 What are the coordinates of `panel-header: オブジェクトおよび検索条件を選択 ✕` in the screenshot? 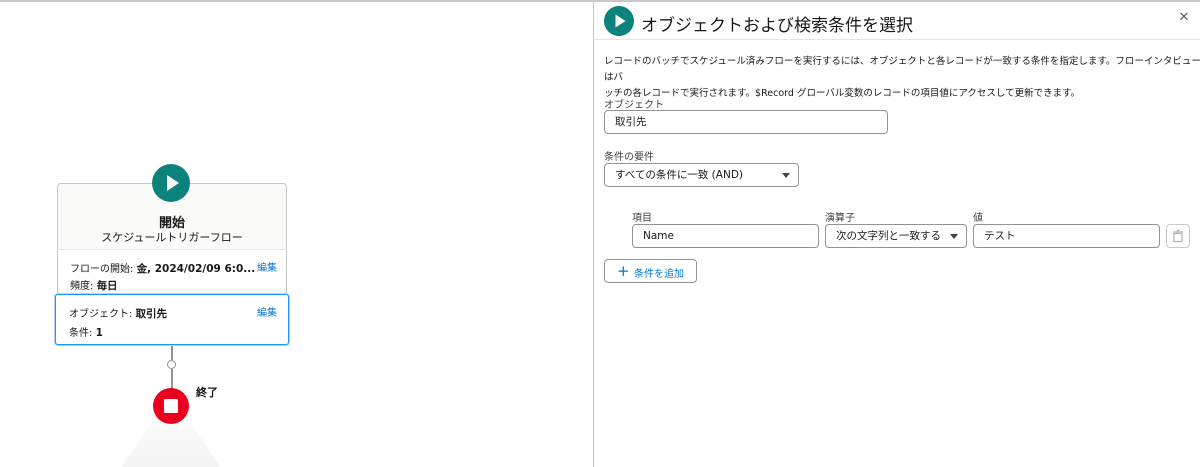 It's located at (897, 21).